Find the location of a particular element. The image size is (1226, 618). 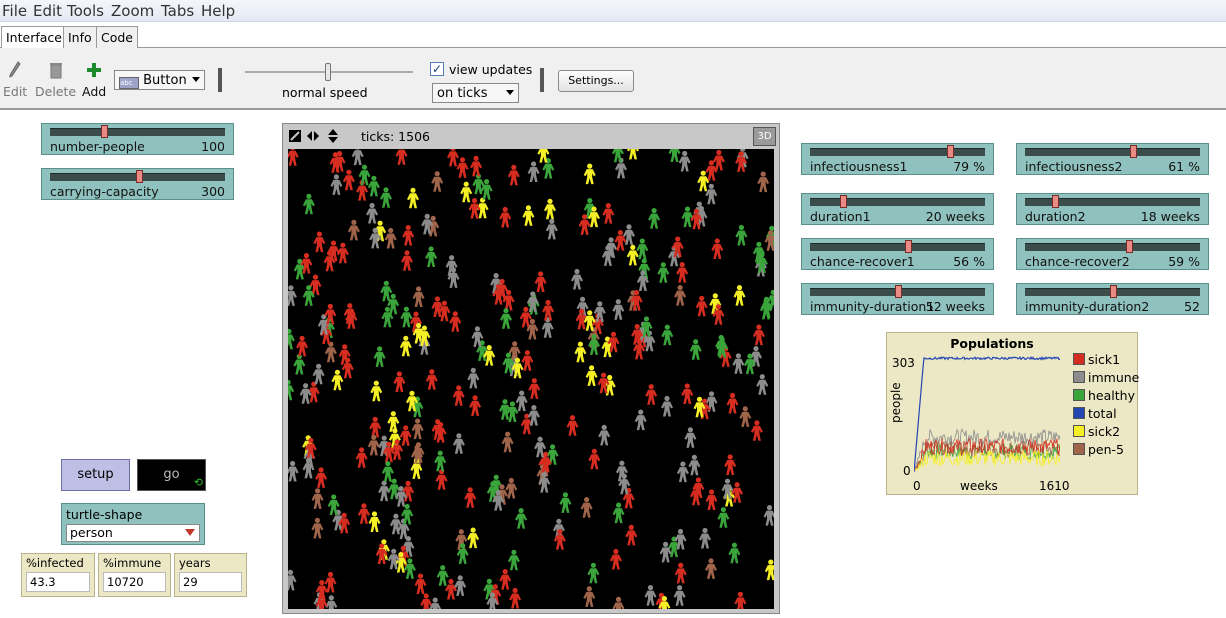

tab-strip: Interface Info Code is located at coordinates (613, 37).